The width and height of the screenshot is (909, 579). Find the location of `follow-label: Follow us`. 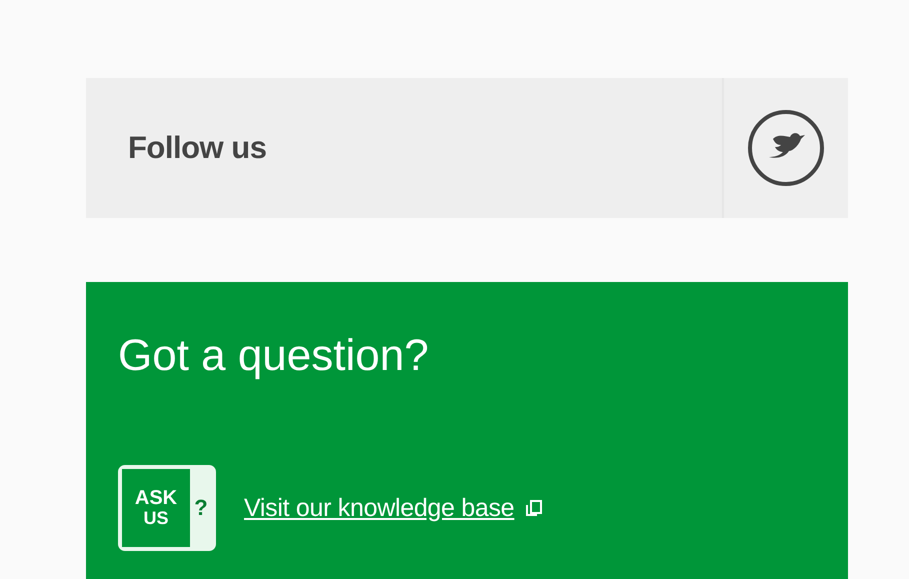

follow-label: Follow us is located at coordinates (197, 148).